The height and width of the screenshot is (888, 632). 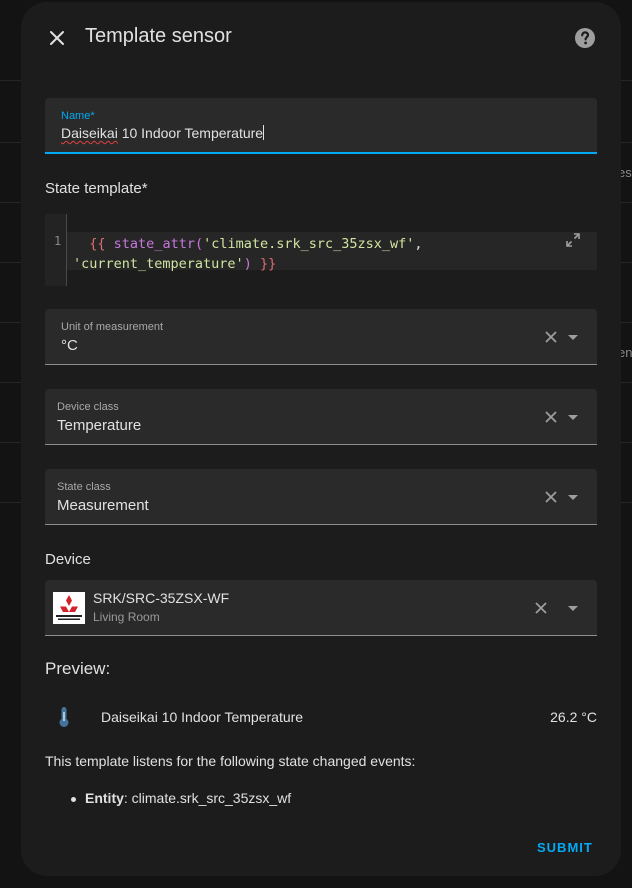 I want to click on clear-state-class-button, so click(x=551, y=497).